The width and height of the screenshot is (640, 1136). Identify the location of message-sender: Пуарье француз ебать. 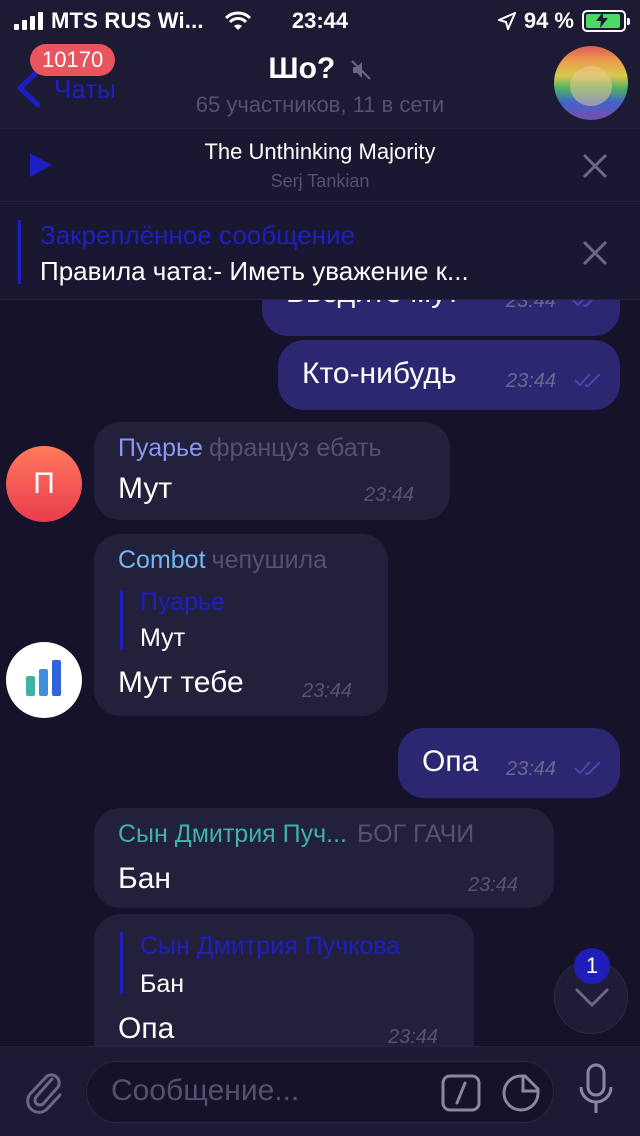
(250, 448).